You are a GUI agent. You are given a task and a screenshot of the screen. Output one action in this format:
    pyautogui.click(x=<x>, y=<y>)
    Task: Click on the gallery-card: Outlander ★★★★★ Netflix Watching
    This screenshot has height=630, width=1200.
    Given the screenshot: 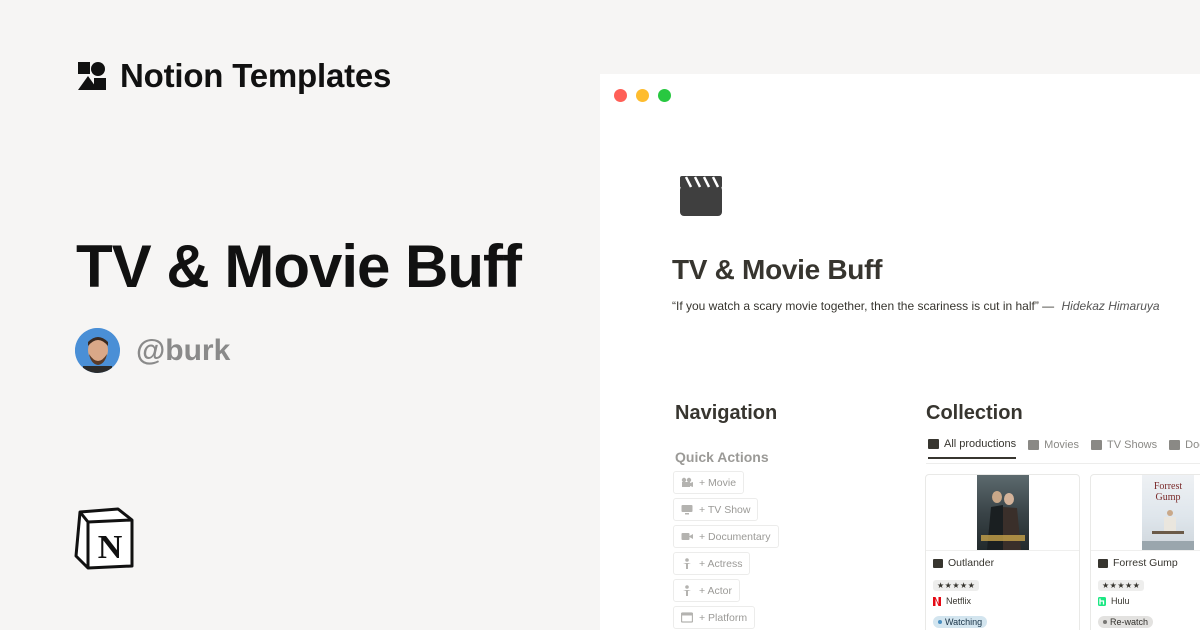 What is the action you would take?
    pyautogui.click(x=1002, y=552)
    